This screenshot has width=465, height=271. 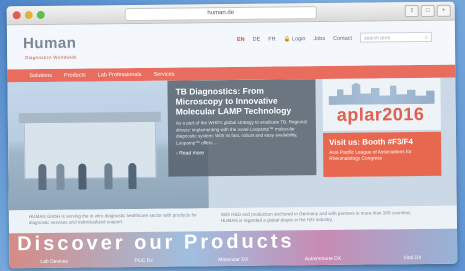 I want to click on minimize-window-icon, so click(x=28, y=15).